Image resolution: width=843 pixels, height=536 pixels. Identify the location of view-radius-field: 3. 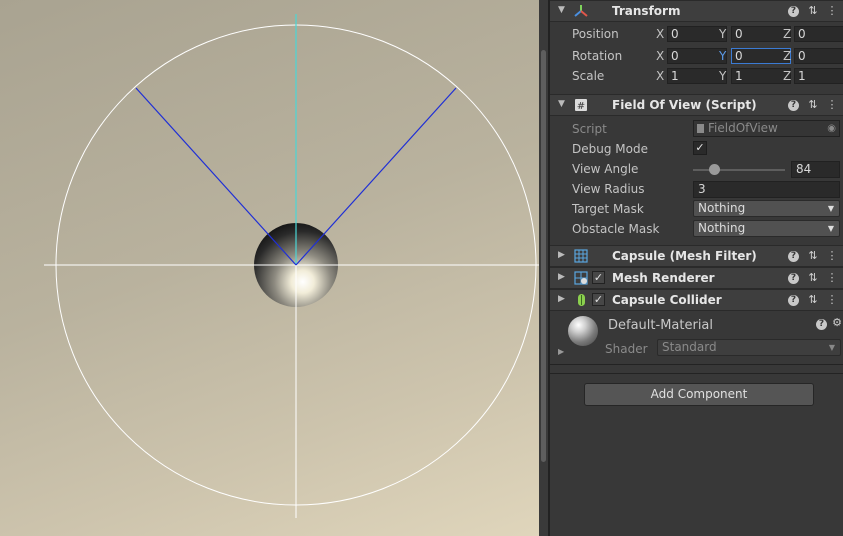
(766, 189).